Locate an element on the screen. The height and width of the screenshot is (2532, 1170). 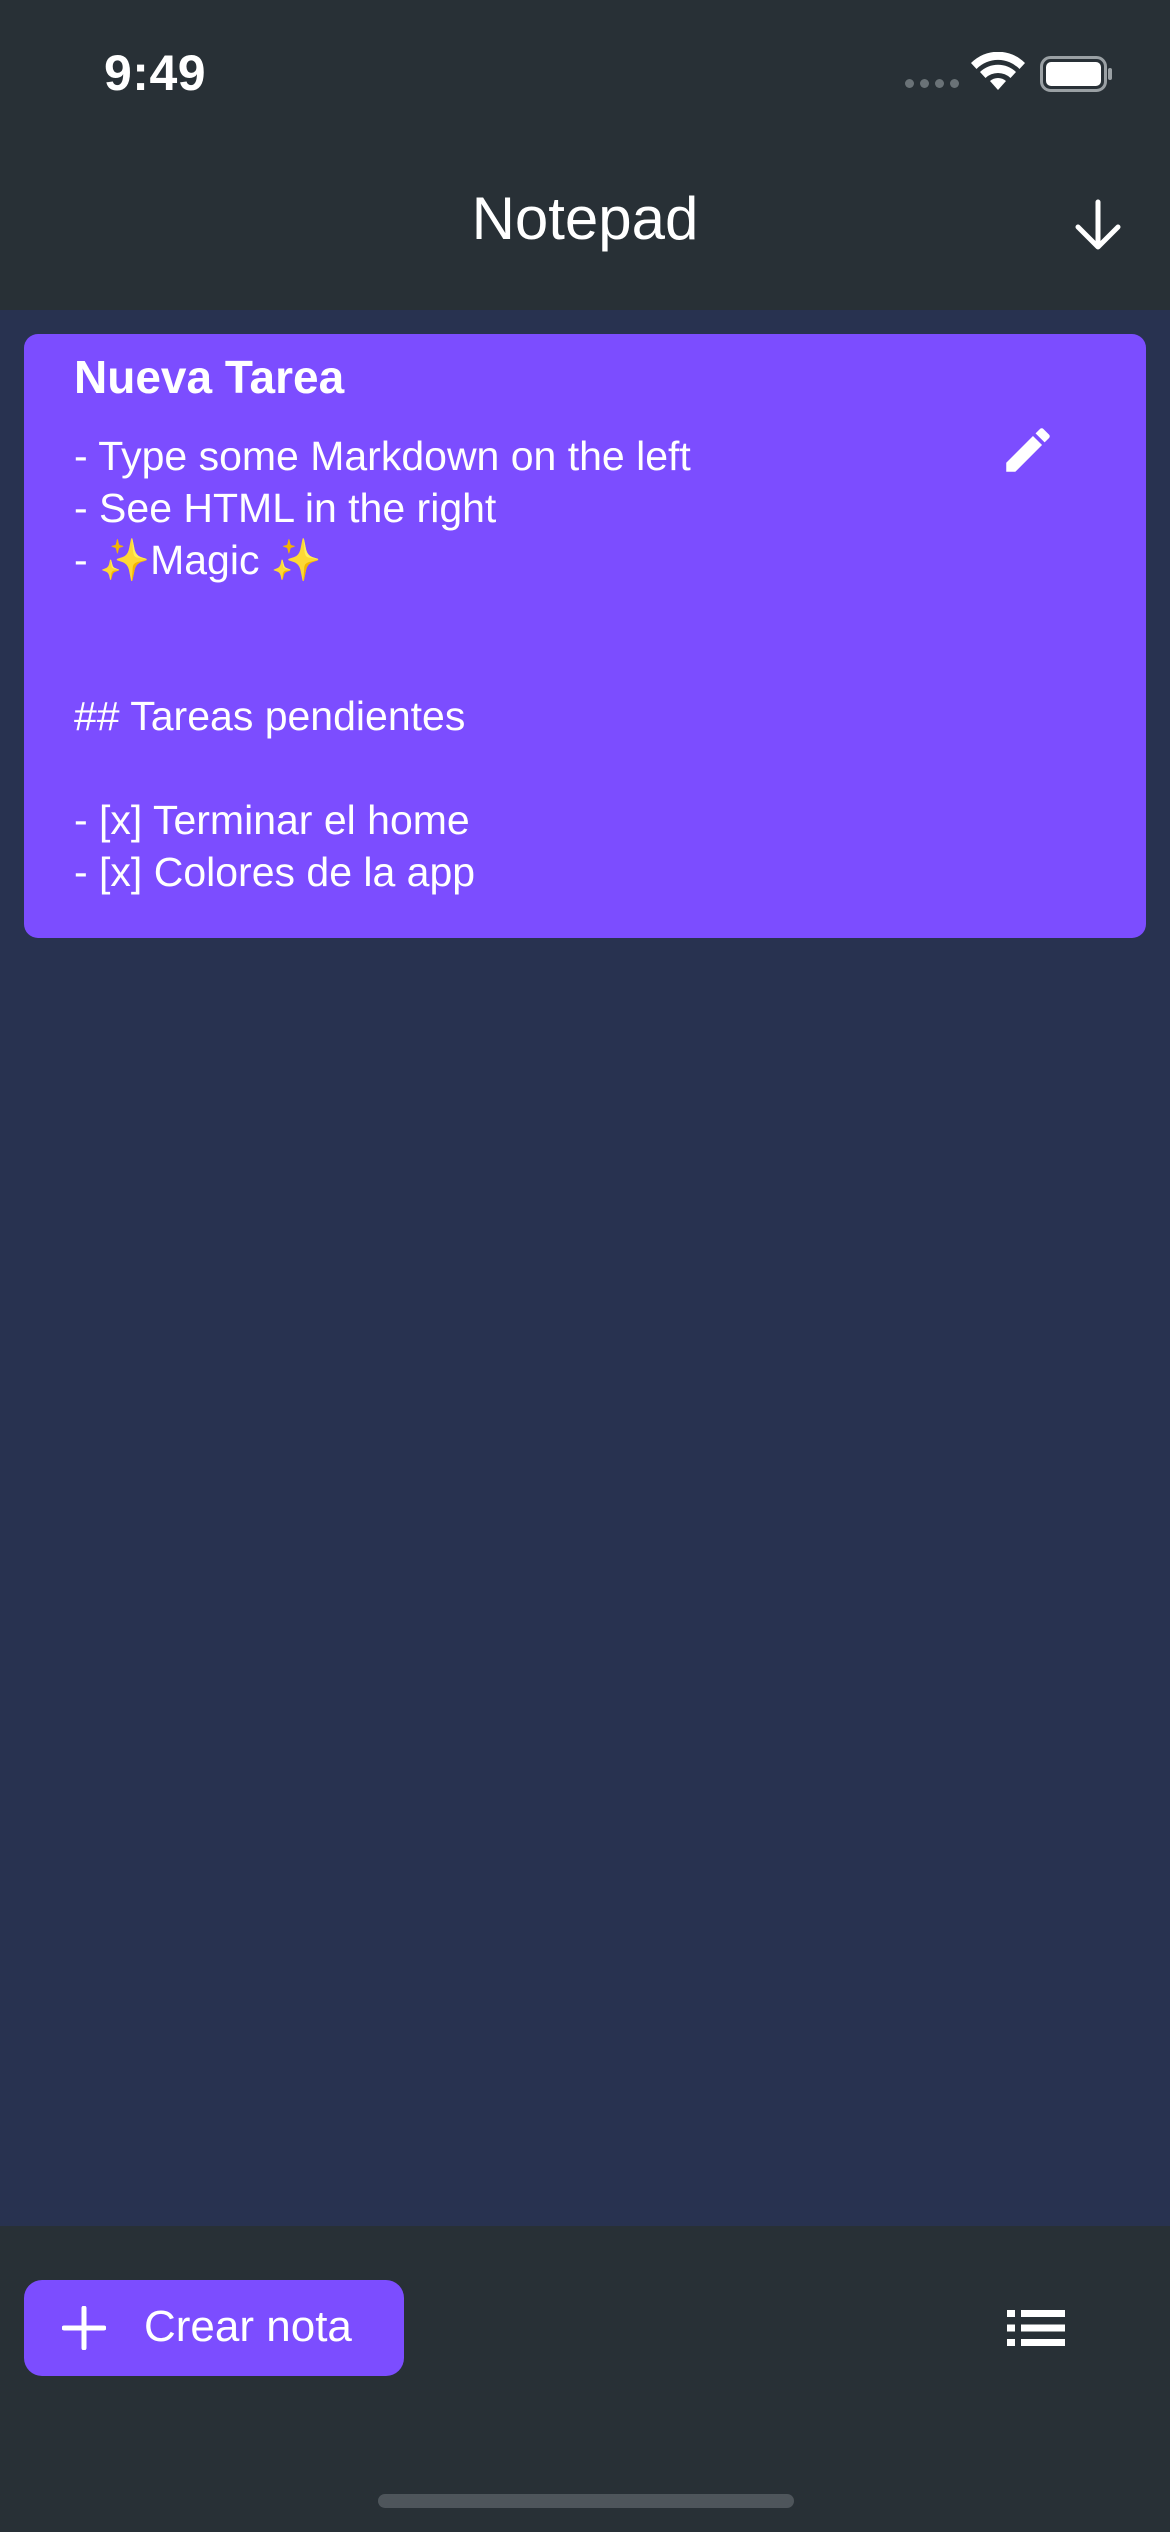
status-bar: 9:49 is located at coordinates (585, 70).